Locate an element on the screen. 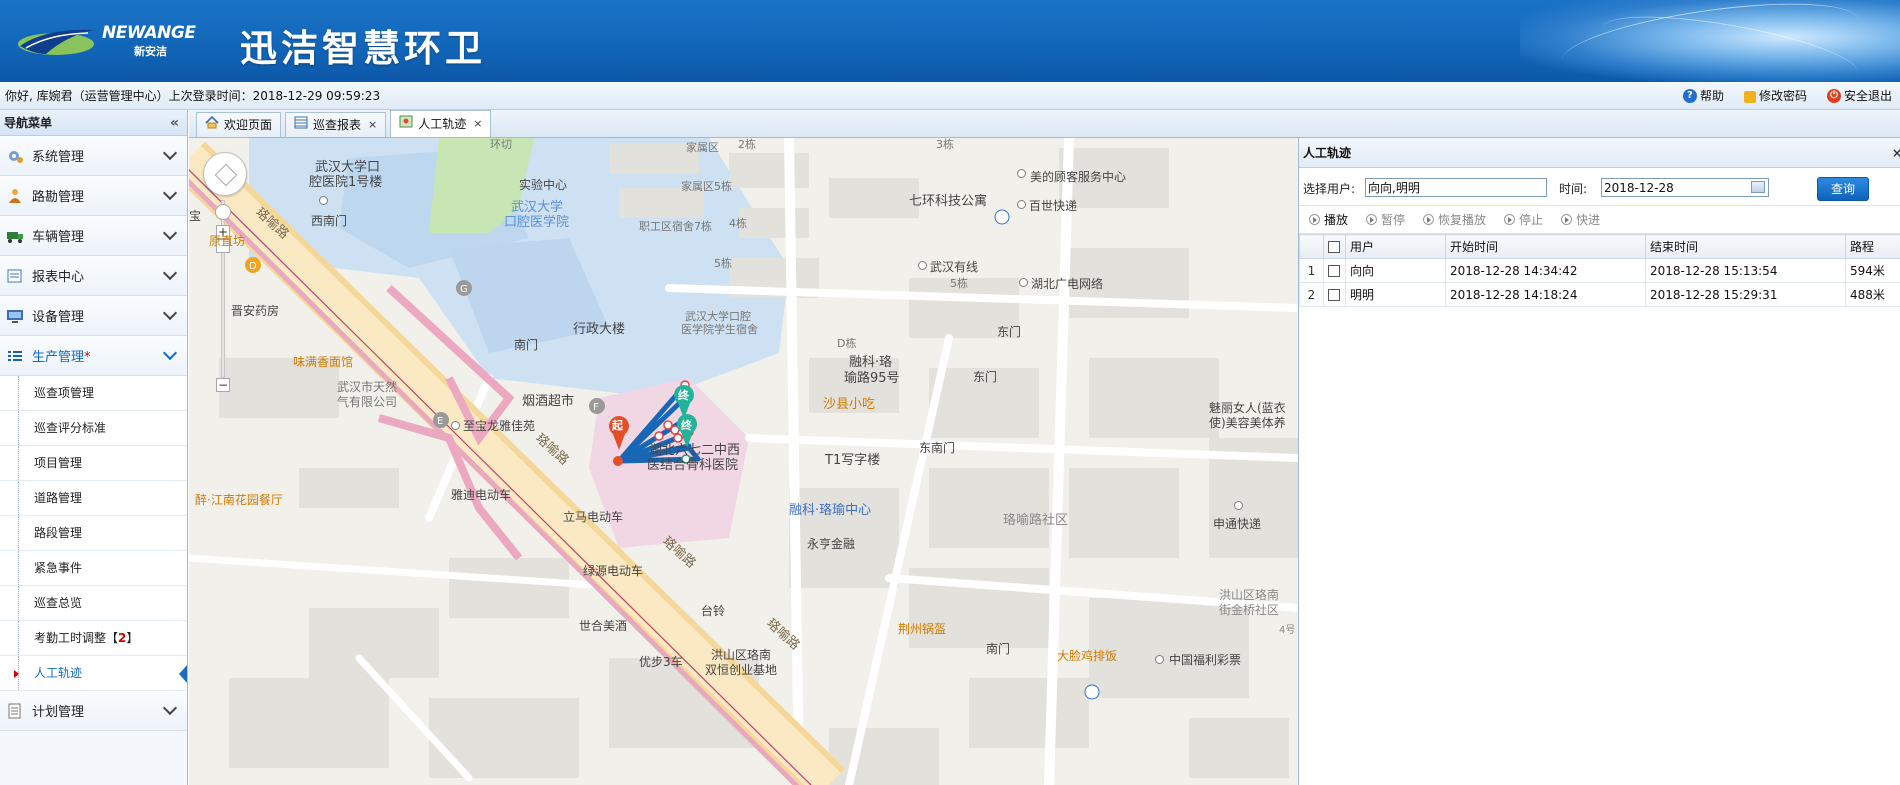 The height and width of the screenshot is (785, 1900). sub-label: 巡查项管理 is located at coordinates (64, 393).